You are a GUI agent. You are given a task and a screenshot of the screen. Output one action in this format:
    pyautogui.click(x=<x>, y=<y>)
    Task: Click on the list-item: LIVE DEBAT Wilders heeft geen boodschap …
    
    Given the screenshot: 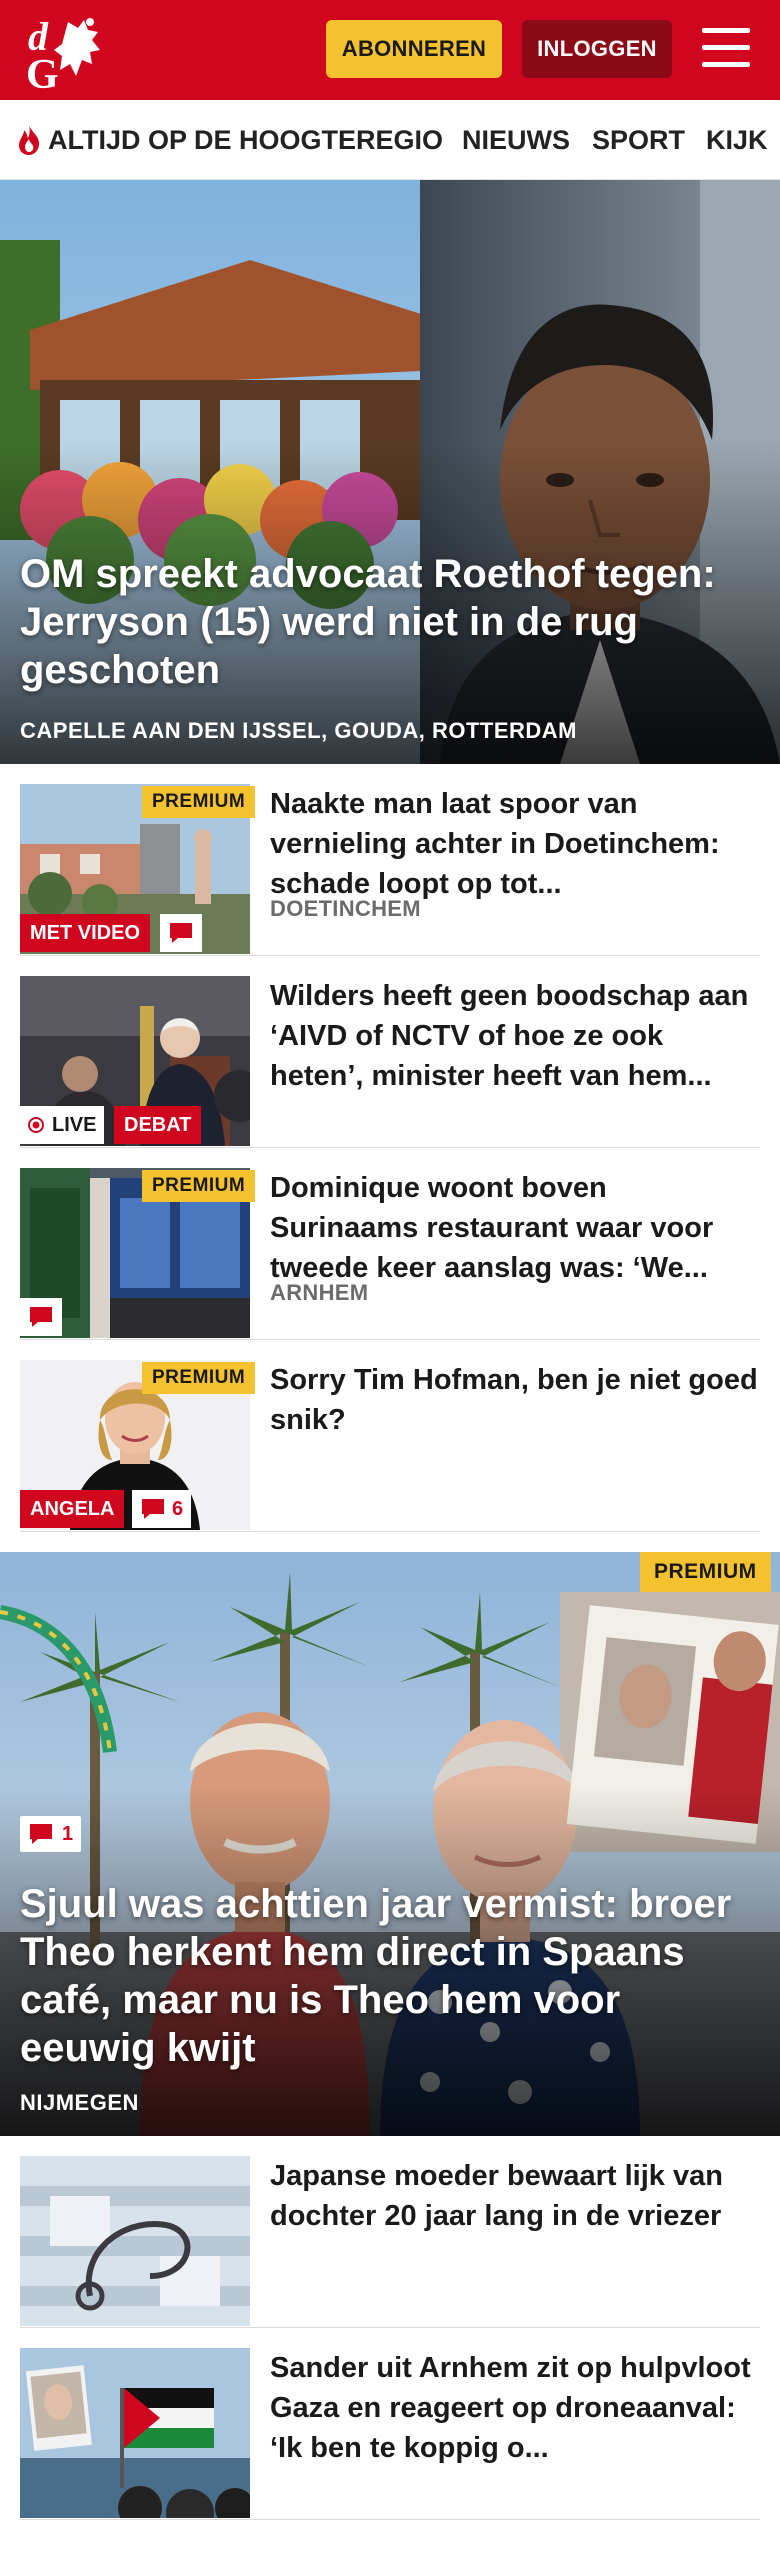 What is the action you would take?
    pyautogui.click(x=390, y=1052)
    